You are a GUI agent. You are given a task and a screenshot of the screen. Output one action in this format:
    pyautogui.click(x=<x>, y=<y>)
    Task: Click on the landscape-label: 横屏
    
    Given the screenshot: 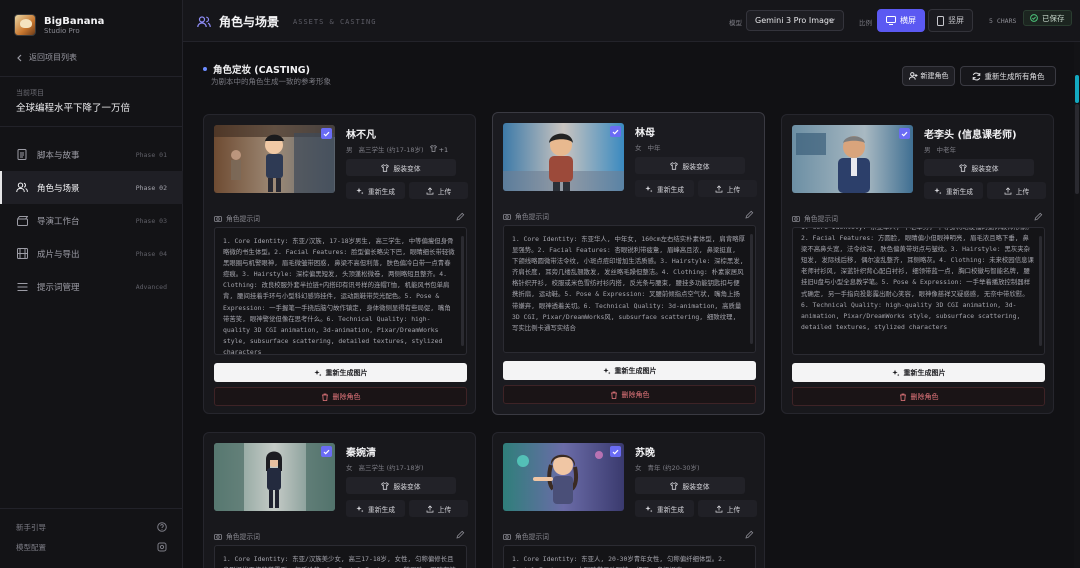 What is the action you would take?
    pyautogui.click(x=908, y=20)
    